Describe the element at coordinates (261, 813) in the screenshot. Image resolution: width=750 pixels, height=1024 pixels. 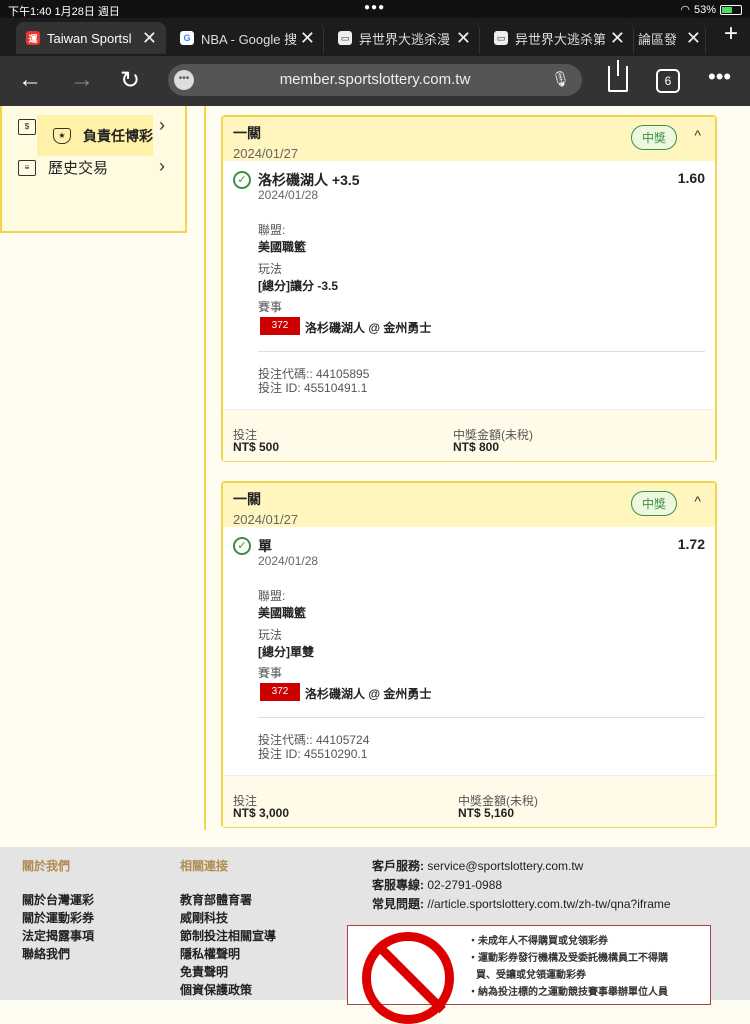
I see `stake-value: NT$ 3,000` at that location.